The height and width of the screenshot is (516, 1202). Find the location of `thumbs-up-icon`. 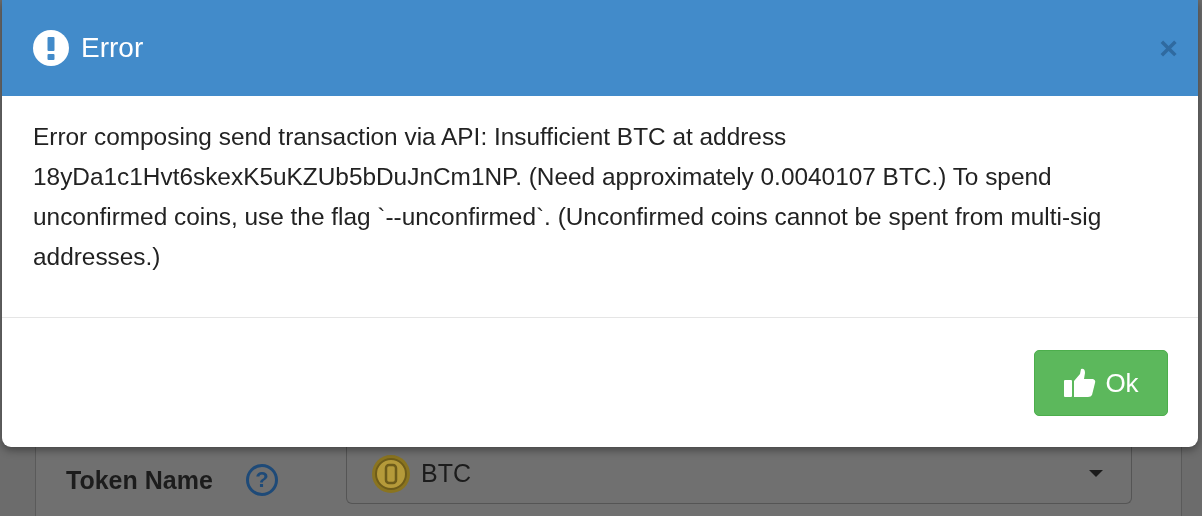

thumbs-up-icon is located at coordinates (1080, 383).